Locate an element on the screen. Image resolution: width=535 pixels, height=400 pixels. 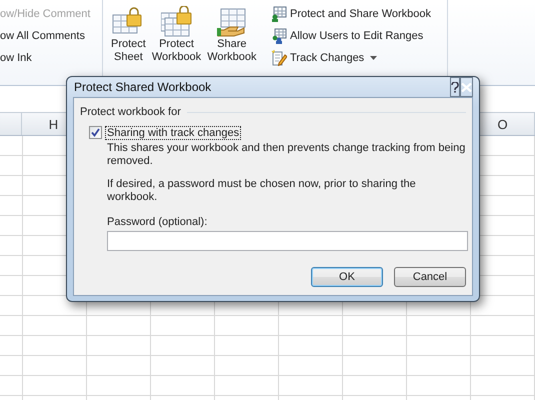
page-pencil-icon is located at coordinates (279, 58).